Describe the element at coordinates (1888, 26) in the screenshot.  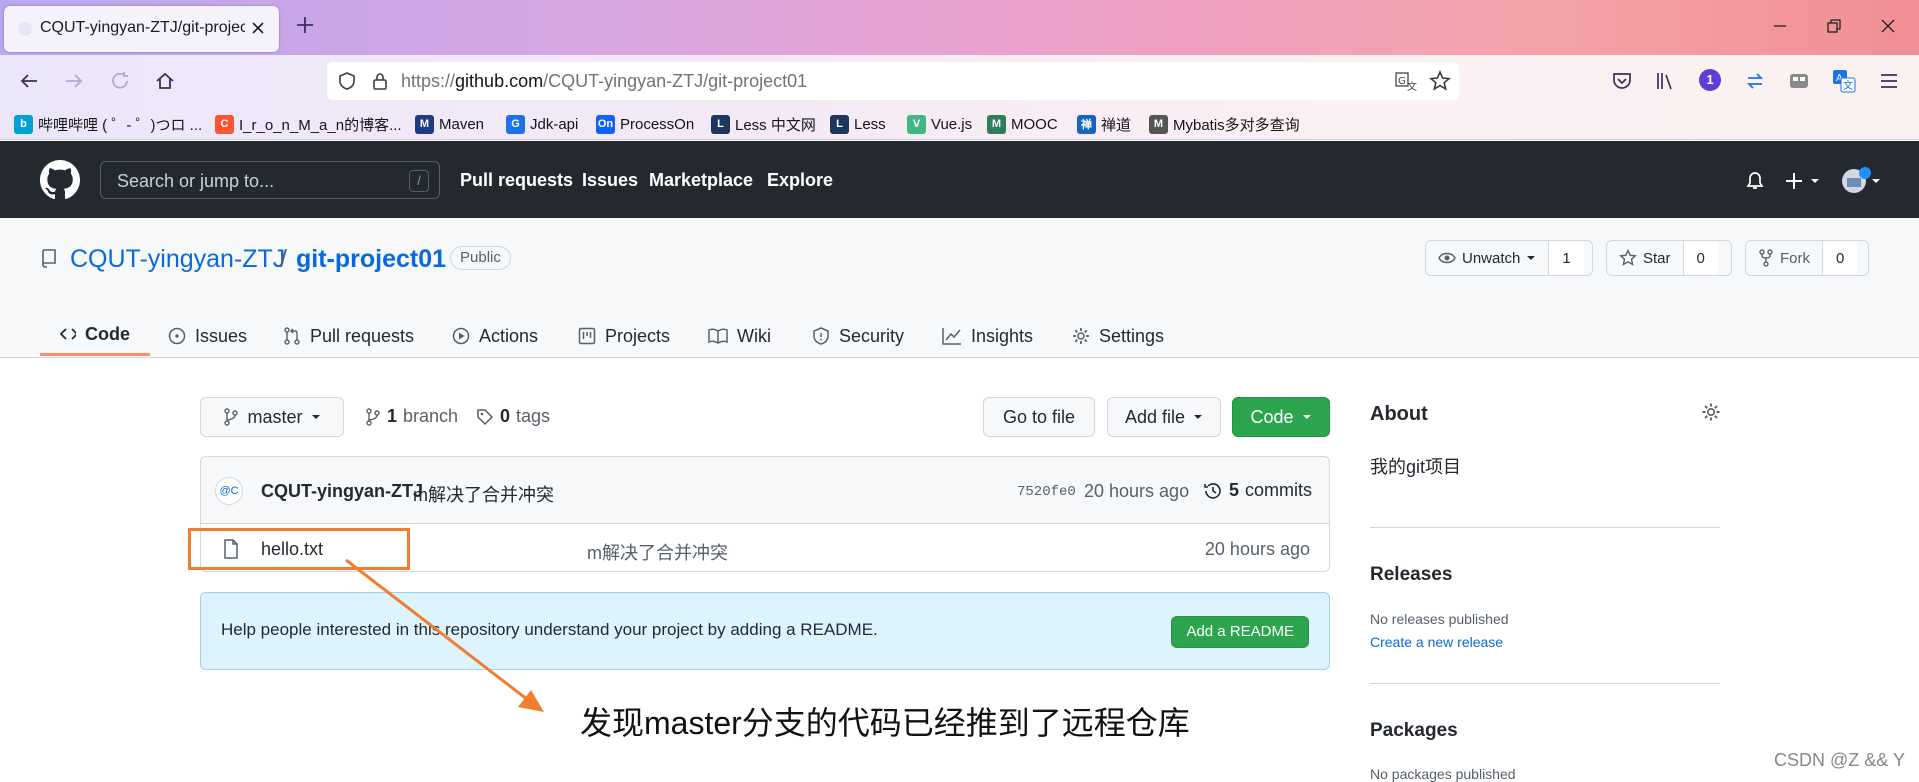
I see `close-window-icon` at that location.